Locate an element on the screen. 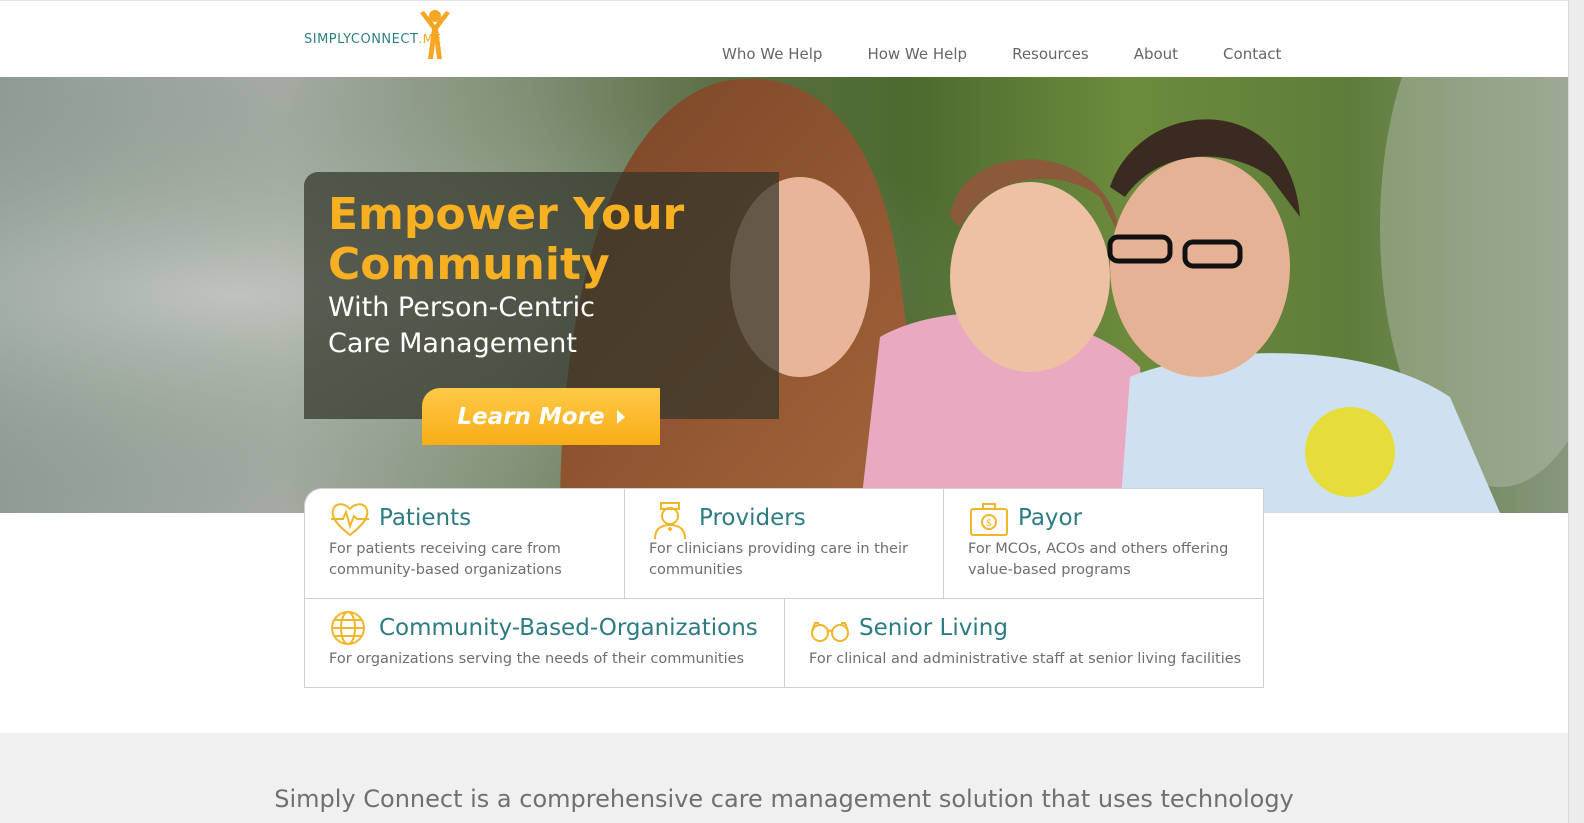  nav-about: About is located at coordinates (1156, 54).